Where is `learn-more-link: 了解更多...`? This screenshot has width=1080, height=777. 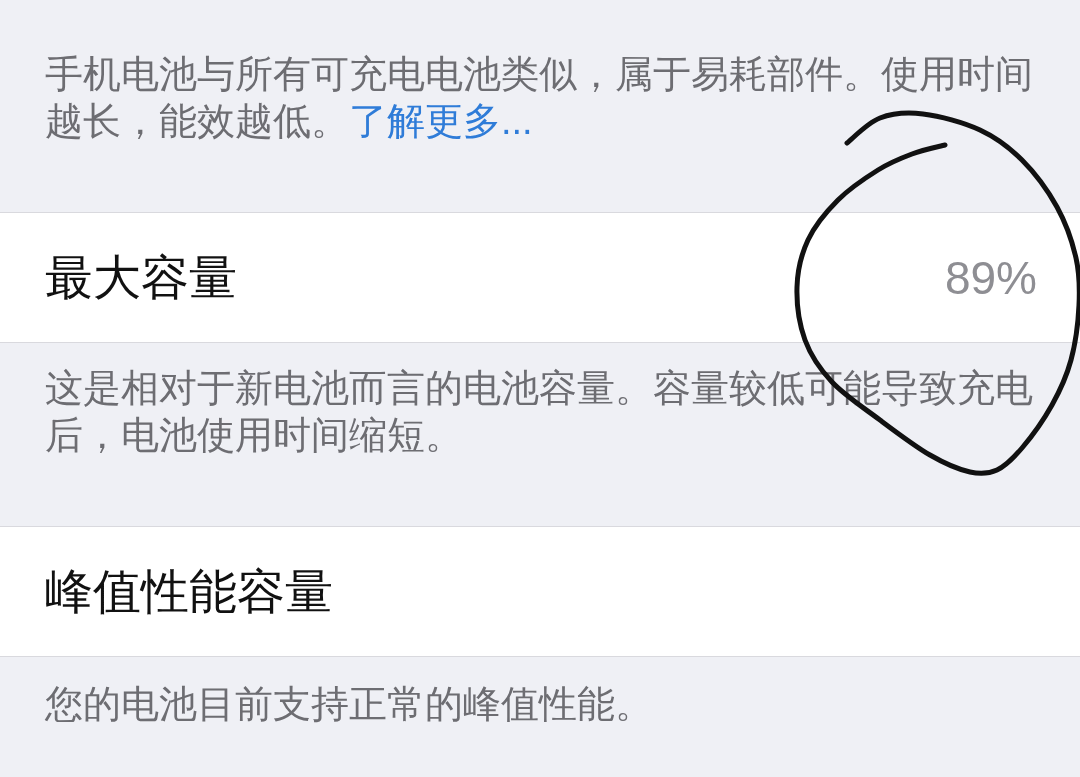
learn-more-link: 了解更多... is located at coordinates (441, 121).